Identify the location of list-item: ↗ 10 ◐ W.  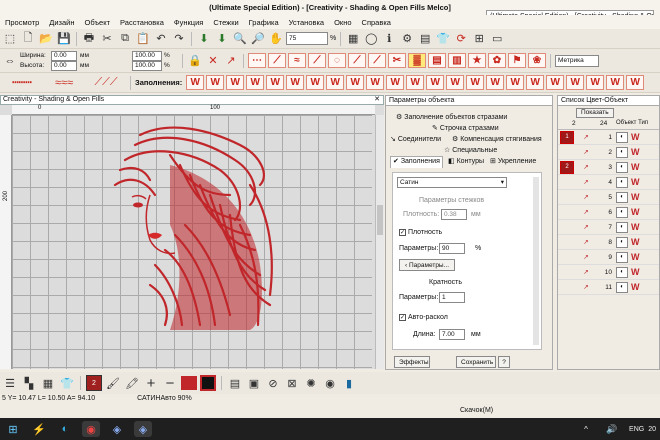
(608, 272).